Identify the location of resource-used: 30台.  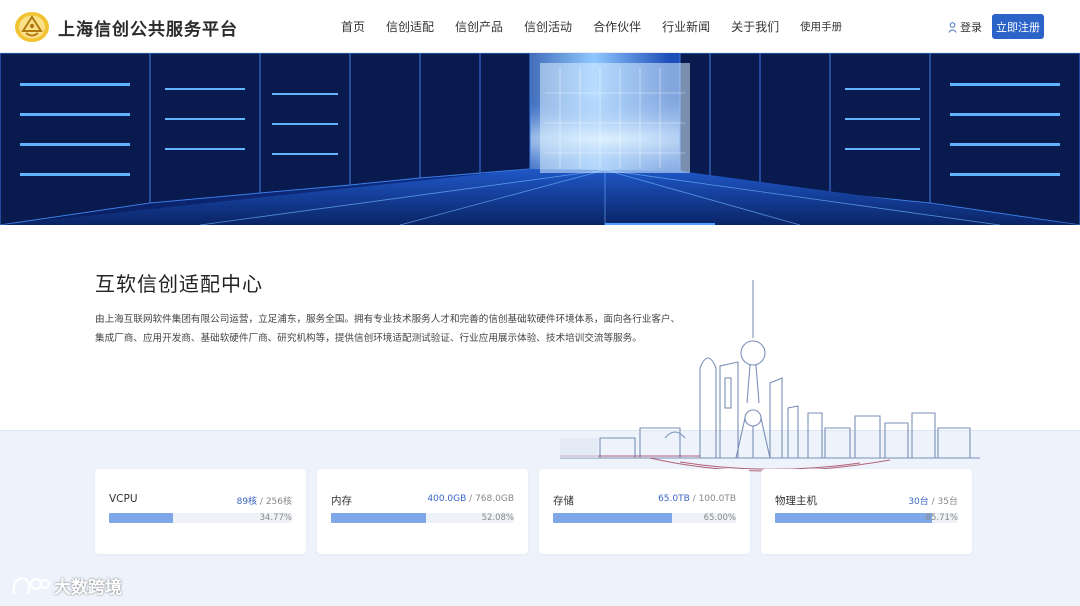
(918, 502).